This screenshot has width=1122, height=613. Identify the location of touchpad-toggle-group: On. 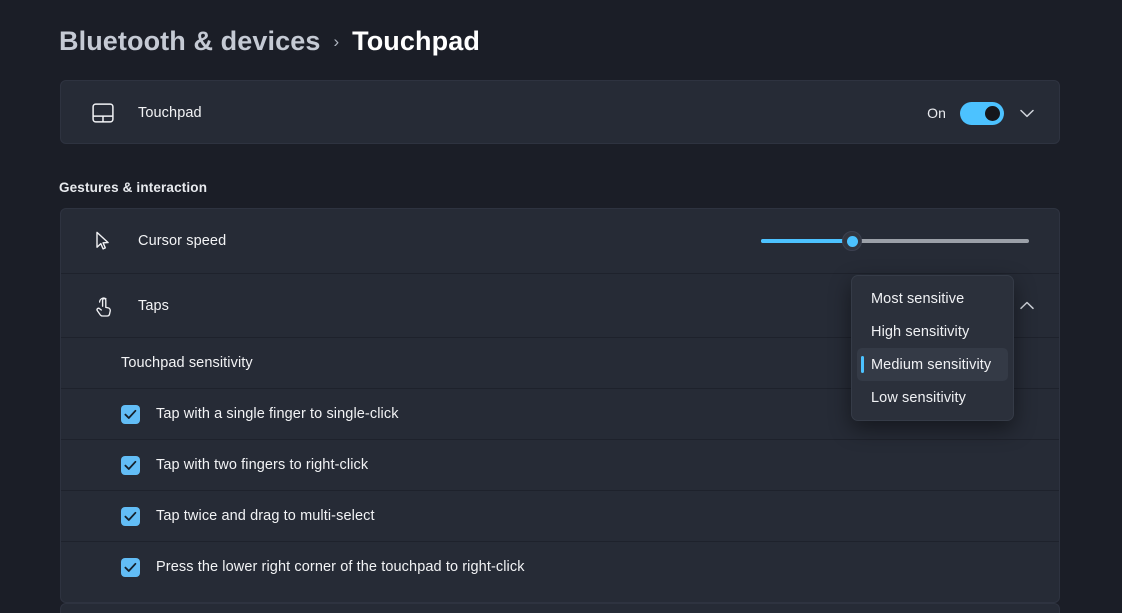
(965, 113).